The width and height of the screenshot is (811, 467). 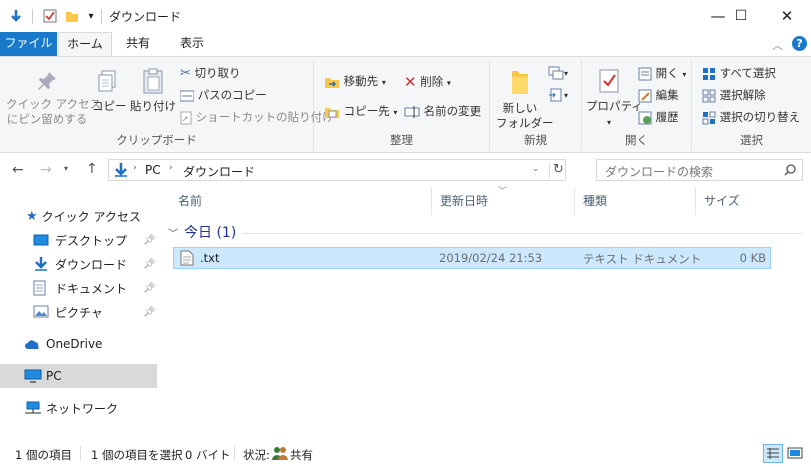 What do you see at coordinates (760, 117) in the screenshot?
I see `invert-selection-label: 選択の切り替え` at bounding box center [760, 117].